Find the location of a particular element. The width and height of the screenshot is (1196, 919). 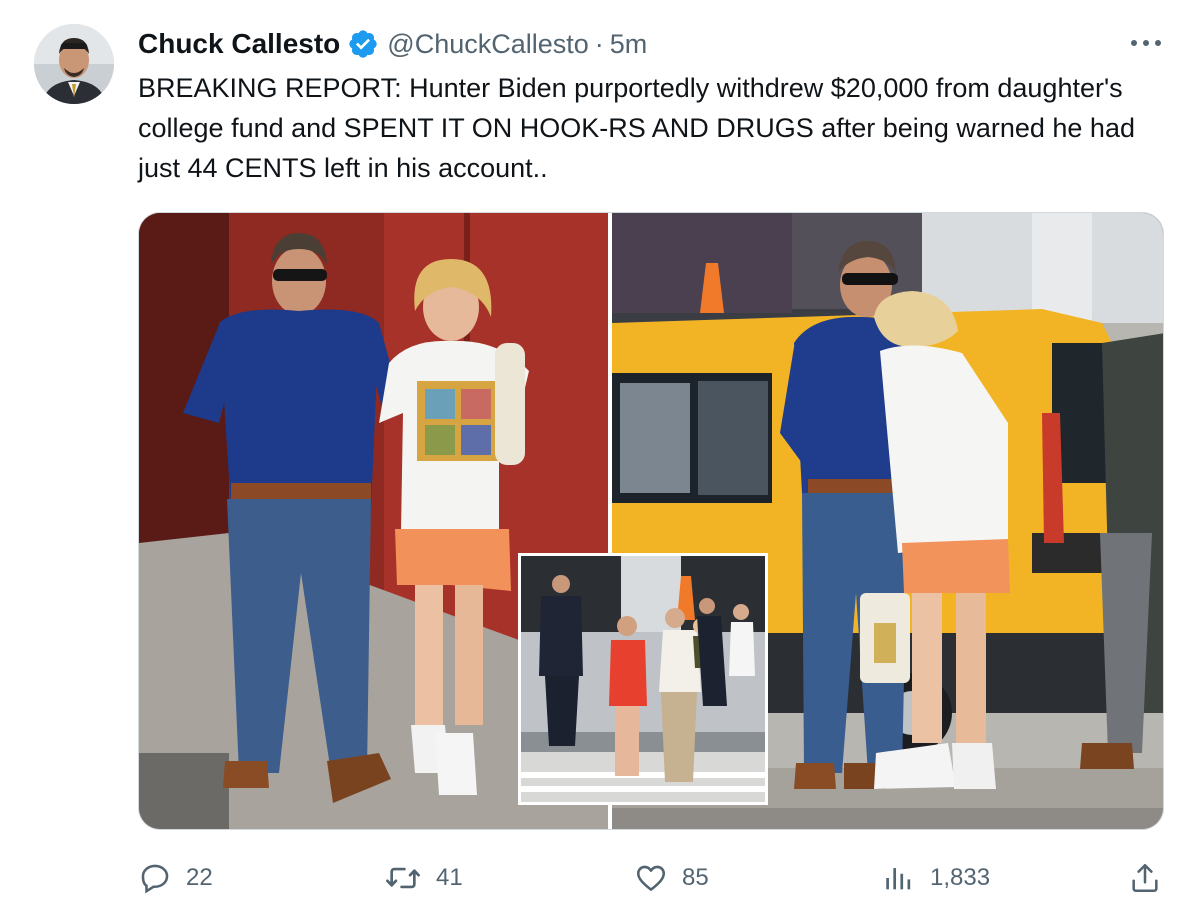

views-button: 1,833 is located at coordinates (936, 878).